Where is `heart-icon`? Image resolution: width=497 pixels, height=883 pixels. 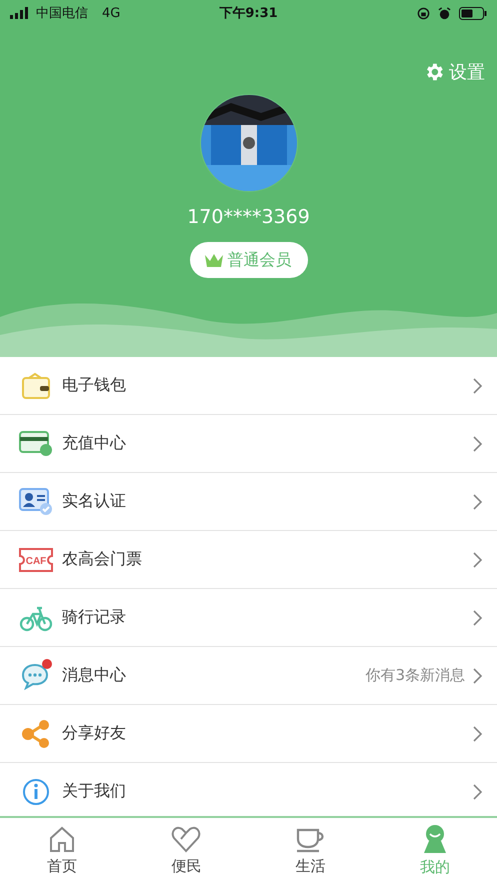 heart-icon is located at coordinates (186, 839).